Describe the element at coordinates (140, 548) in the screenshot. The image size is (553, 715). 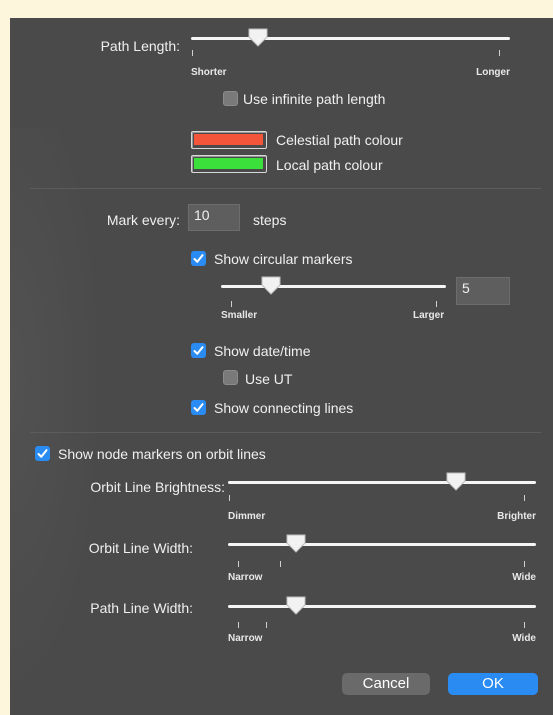
I see `orbit-width-label: Orbit Line Width:` at that location.